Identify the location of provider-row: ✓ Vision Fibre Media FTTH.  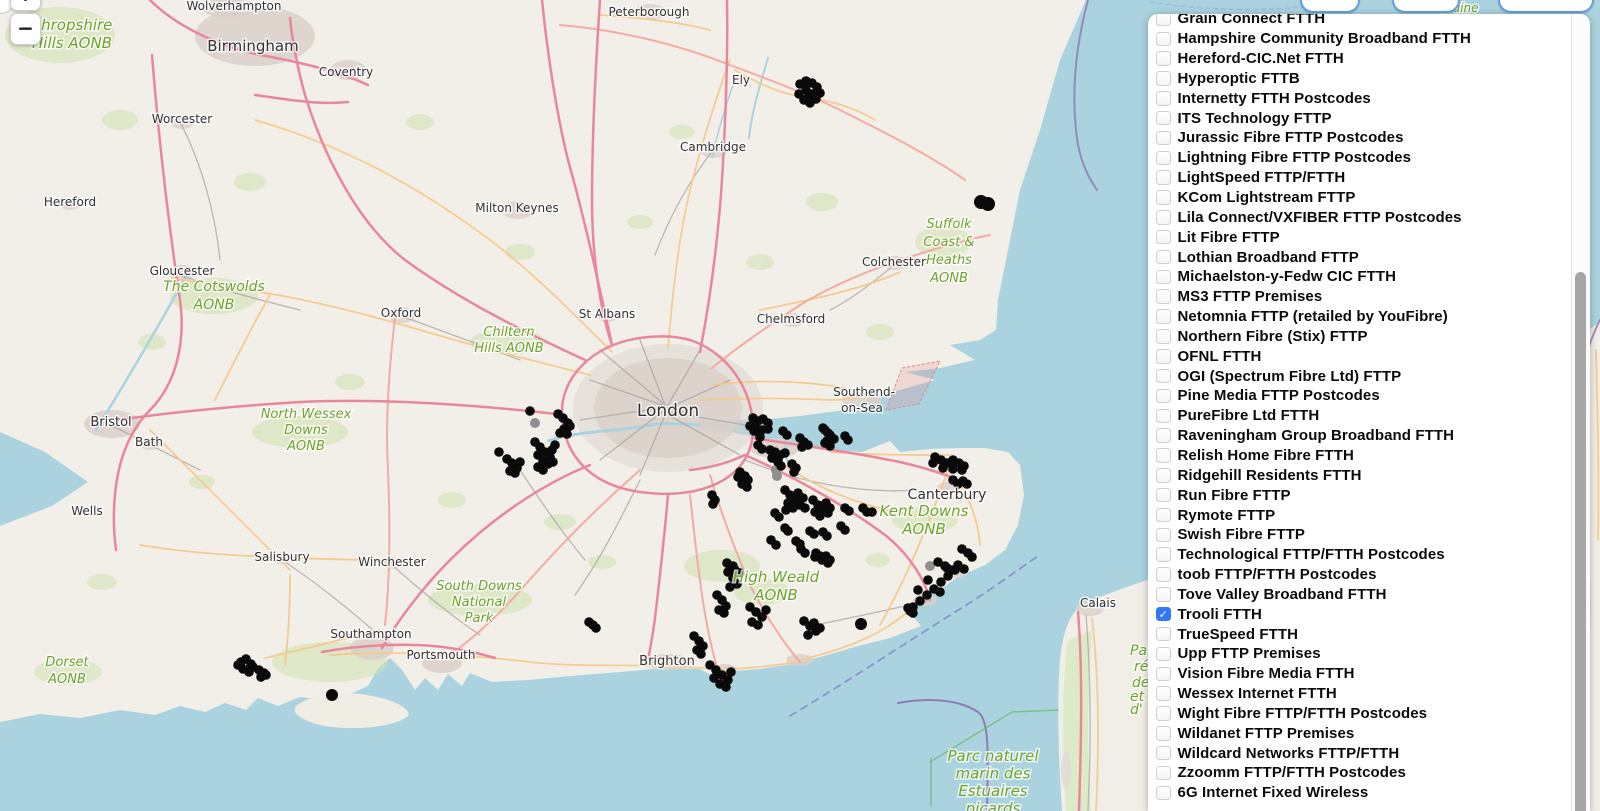
(1364, 674).